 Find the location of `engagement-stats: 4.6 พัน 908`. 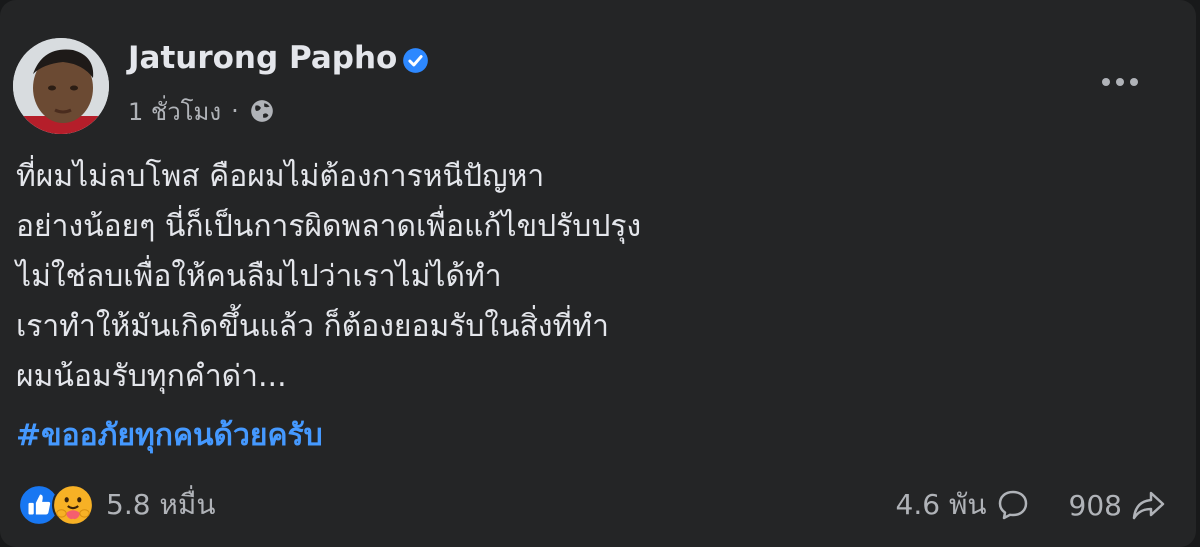

engagement-stats: 4.6 พัน 908 is located at coordinates (1031, 505).